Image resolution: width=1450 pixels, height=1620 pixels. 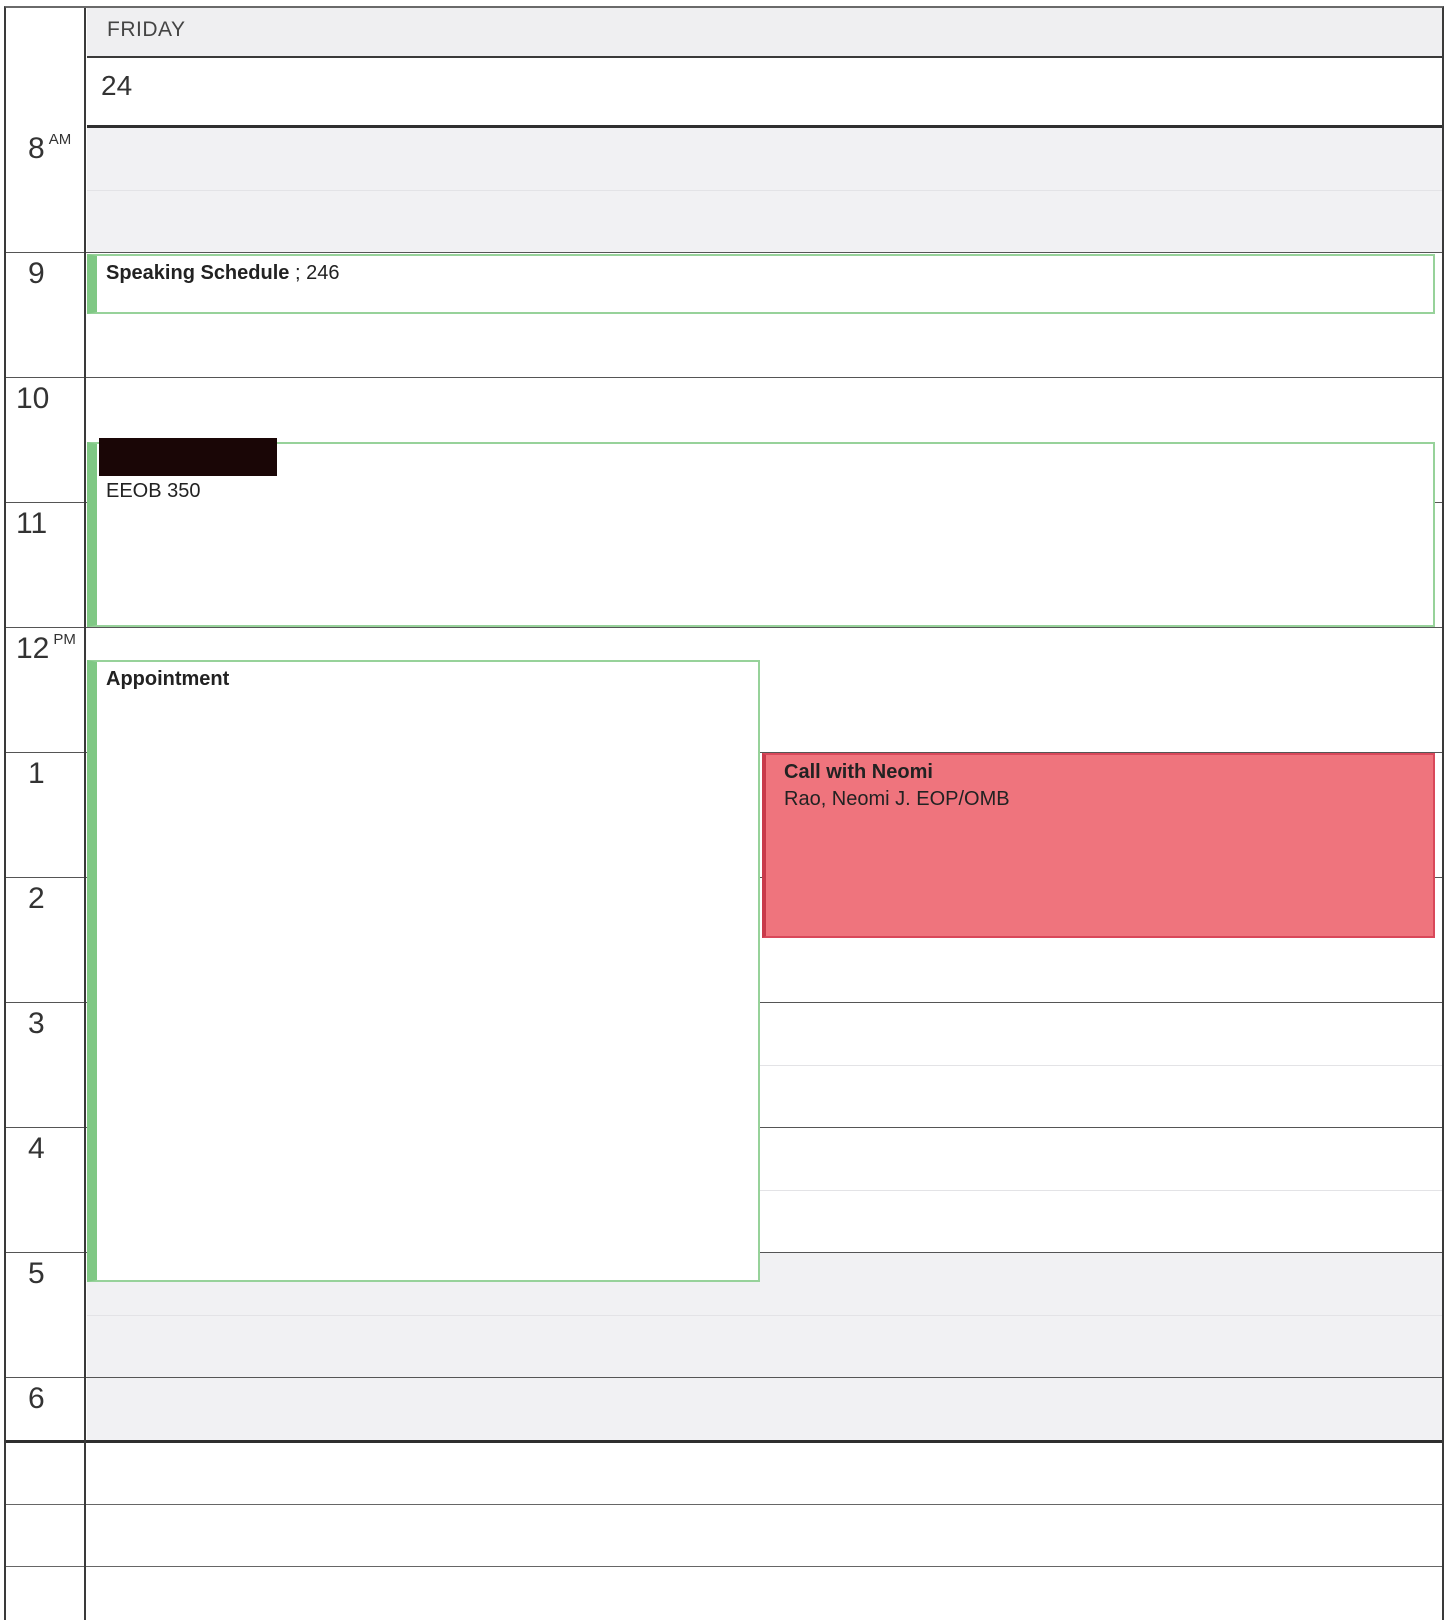 What do you see at coordinates (146, 29) in the screenshot?
I see `day-name: FRIDAY` at bounding box center [146, 29].